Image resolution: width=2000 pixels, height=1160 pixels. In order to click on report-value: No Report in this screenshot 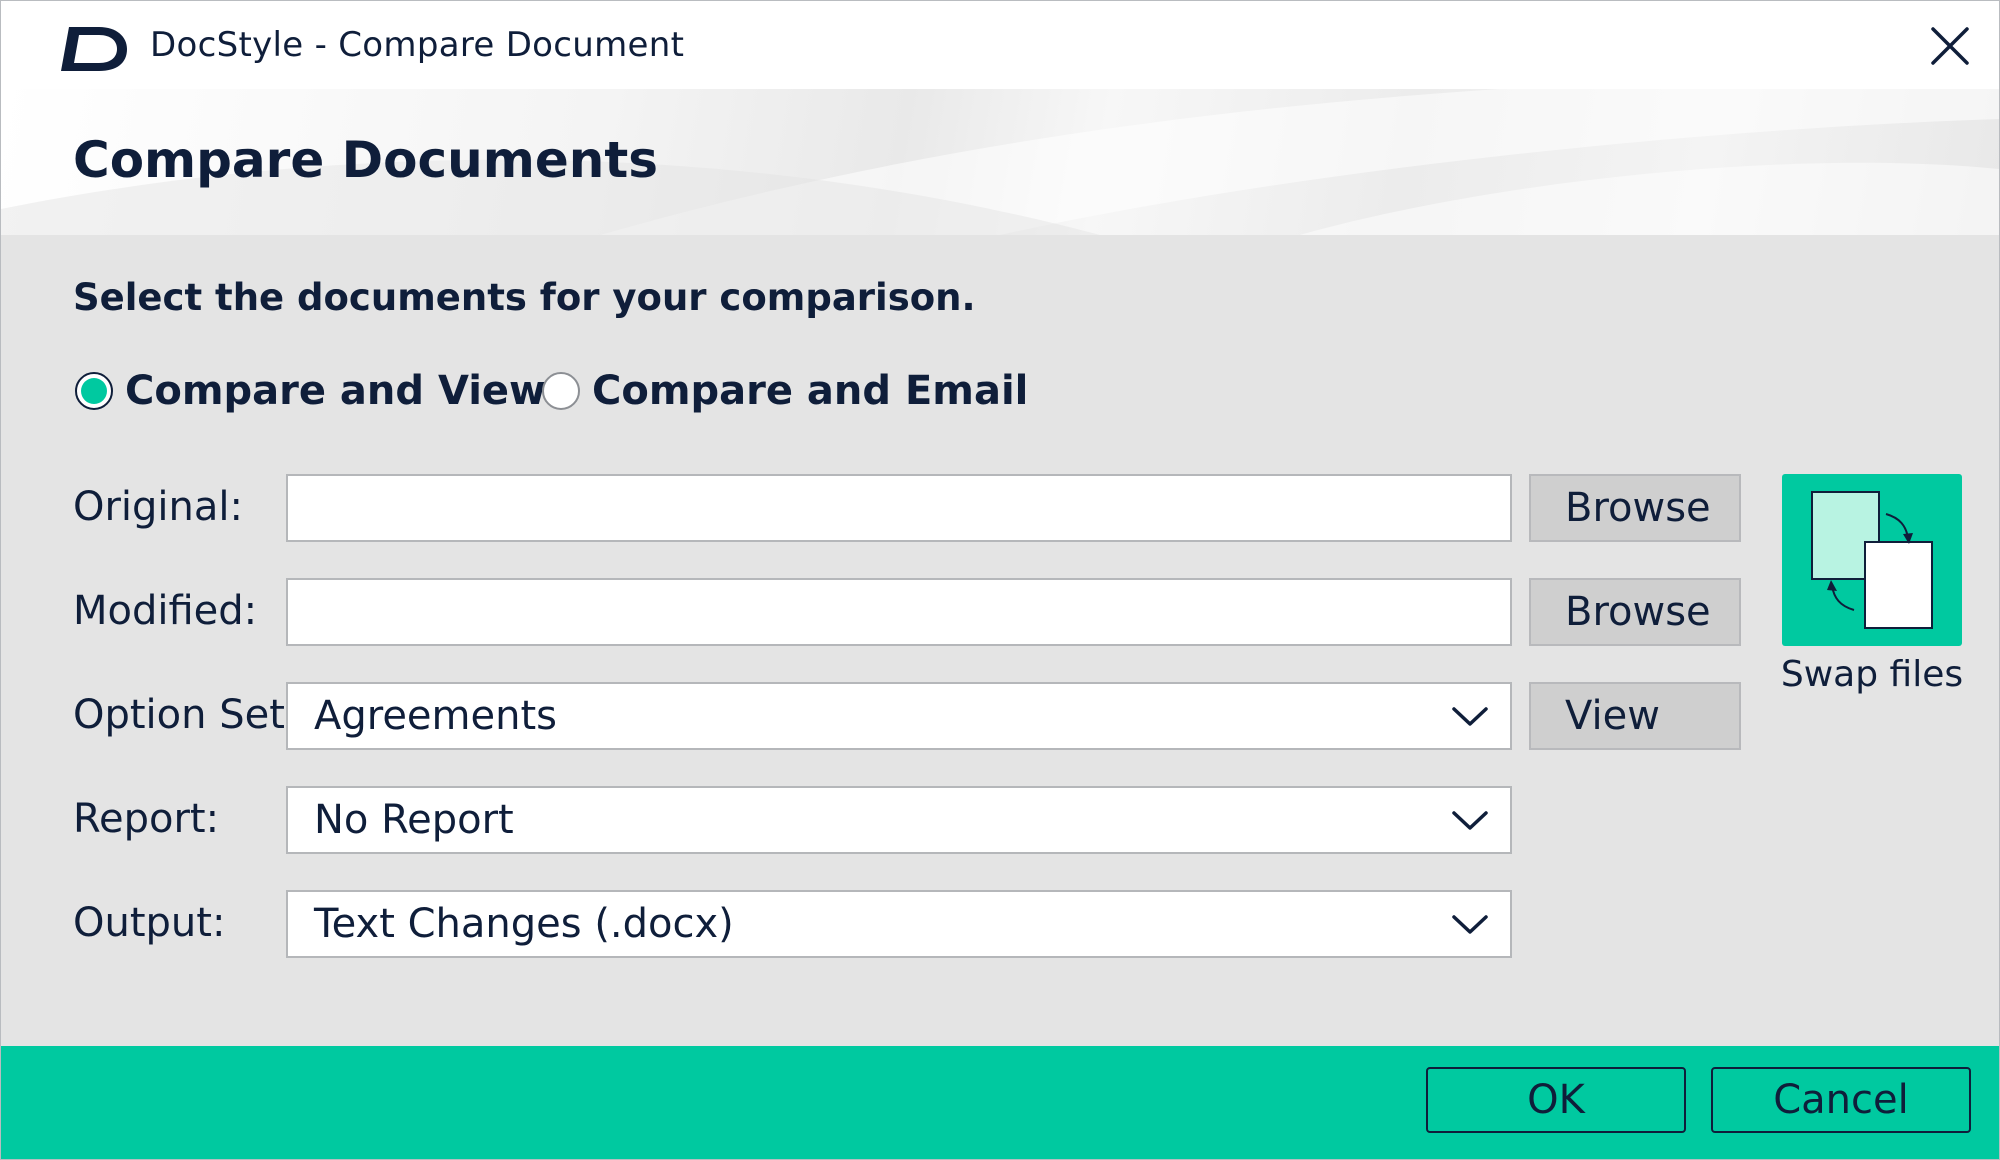, I will do `click(414, 820)`.